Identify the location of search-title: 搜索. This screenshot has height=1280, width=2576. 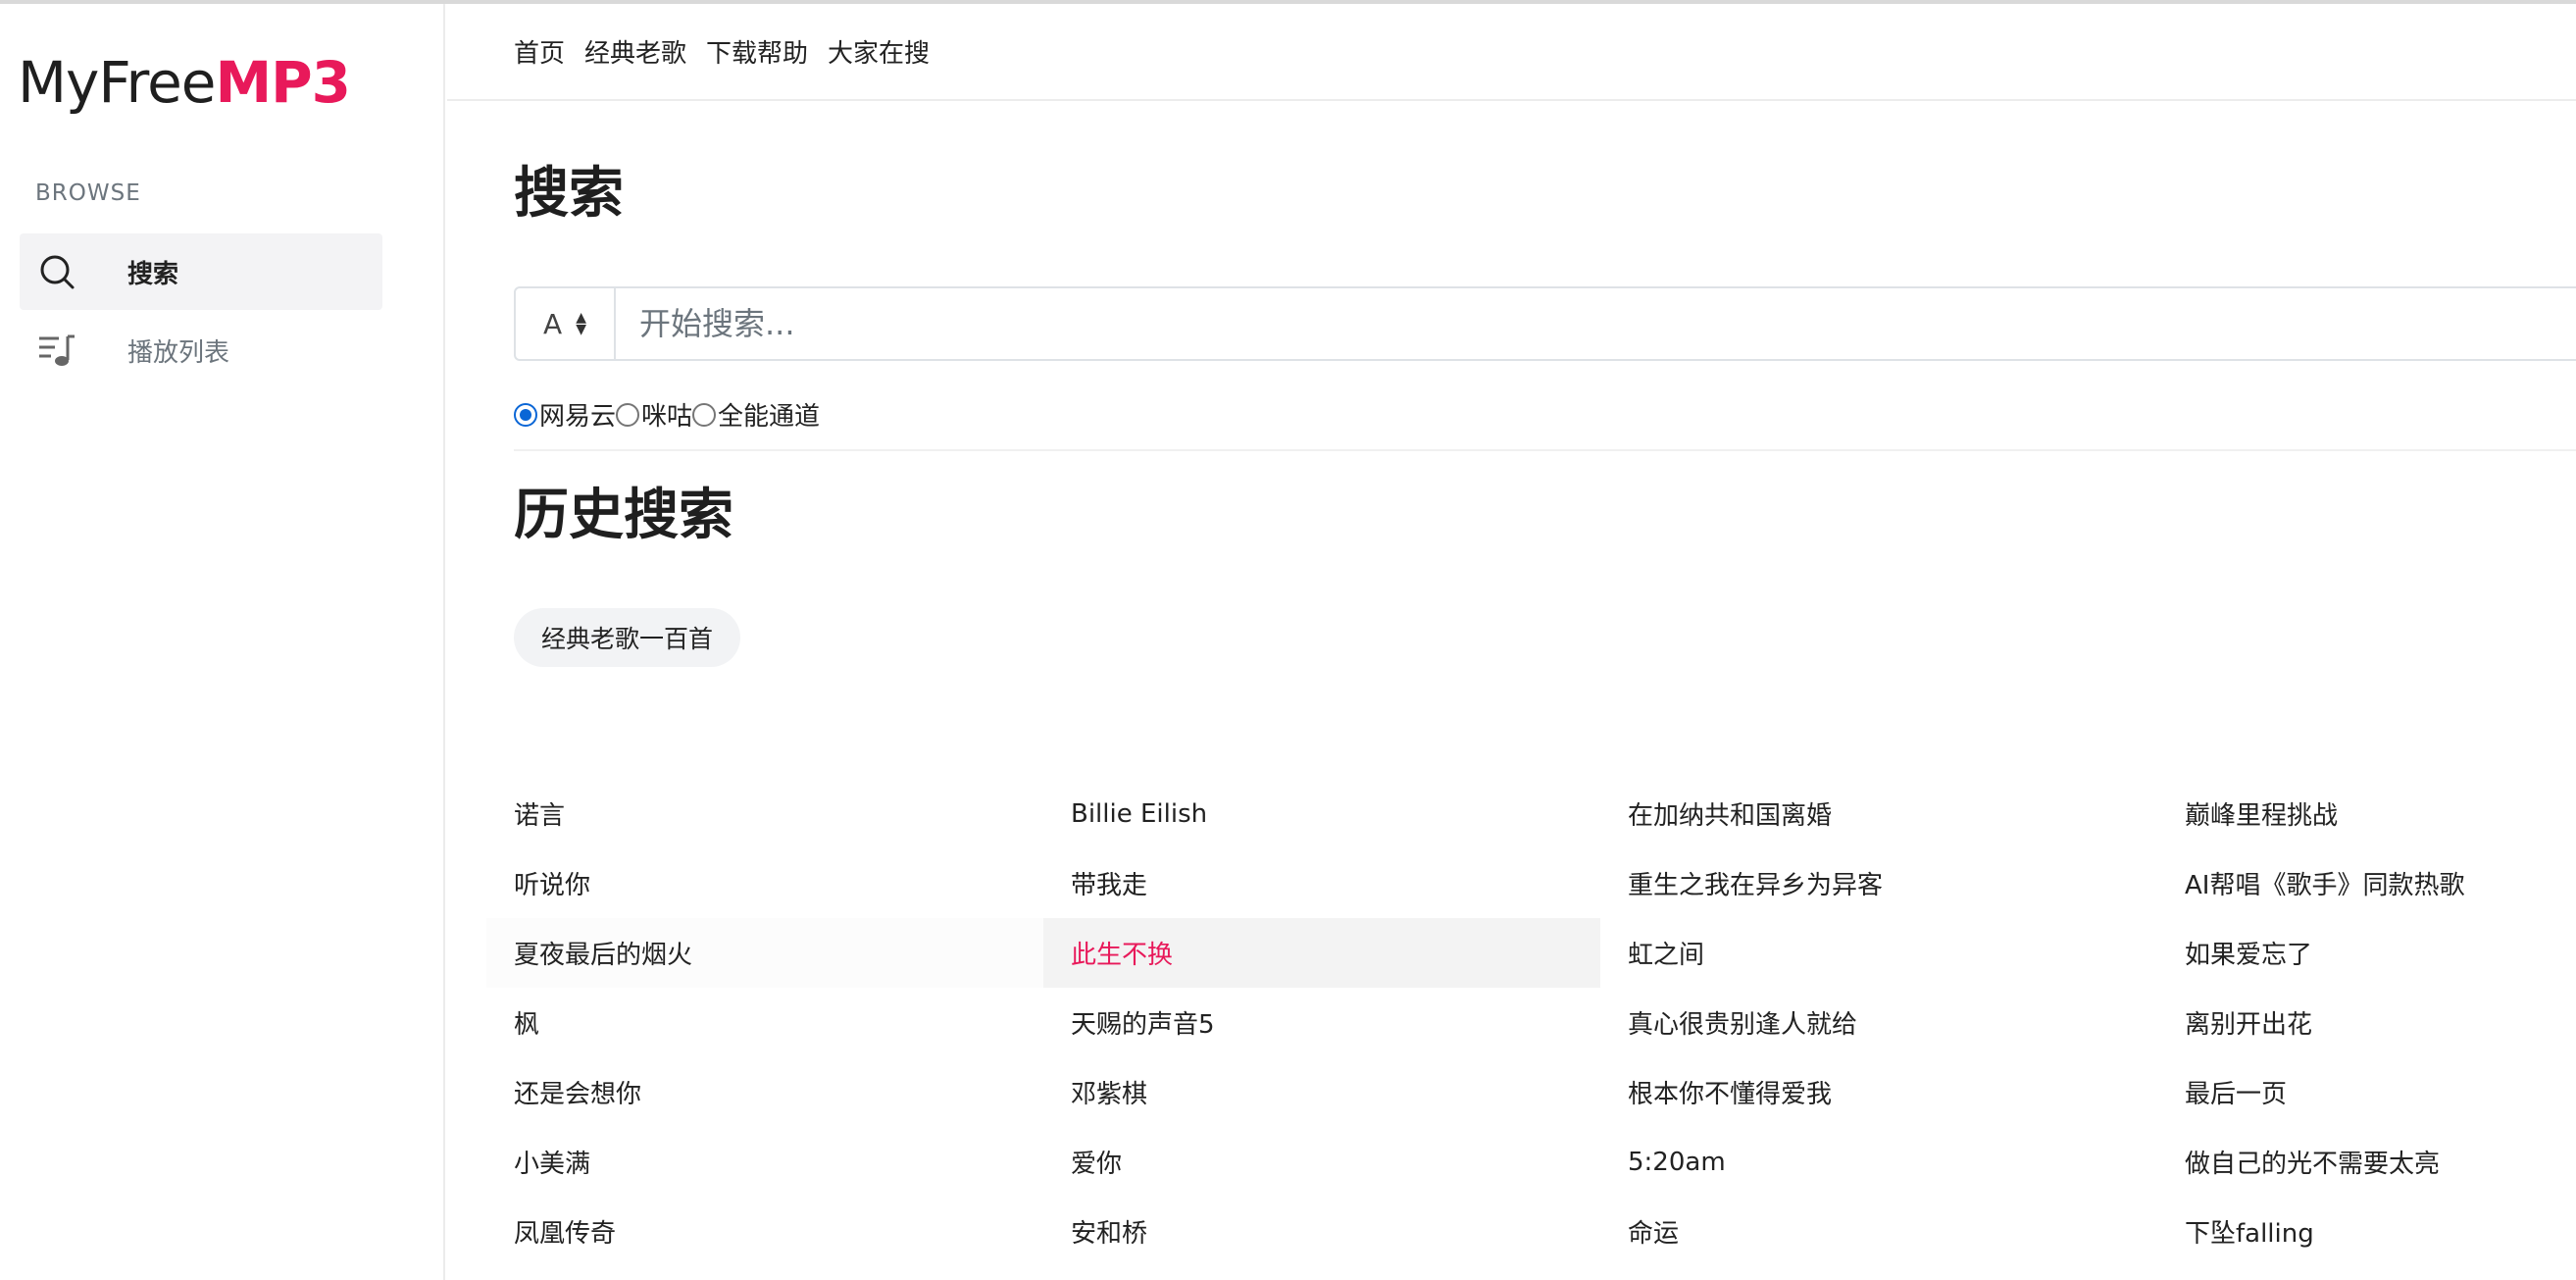
(569, 194).